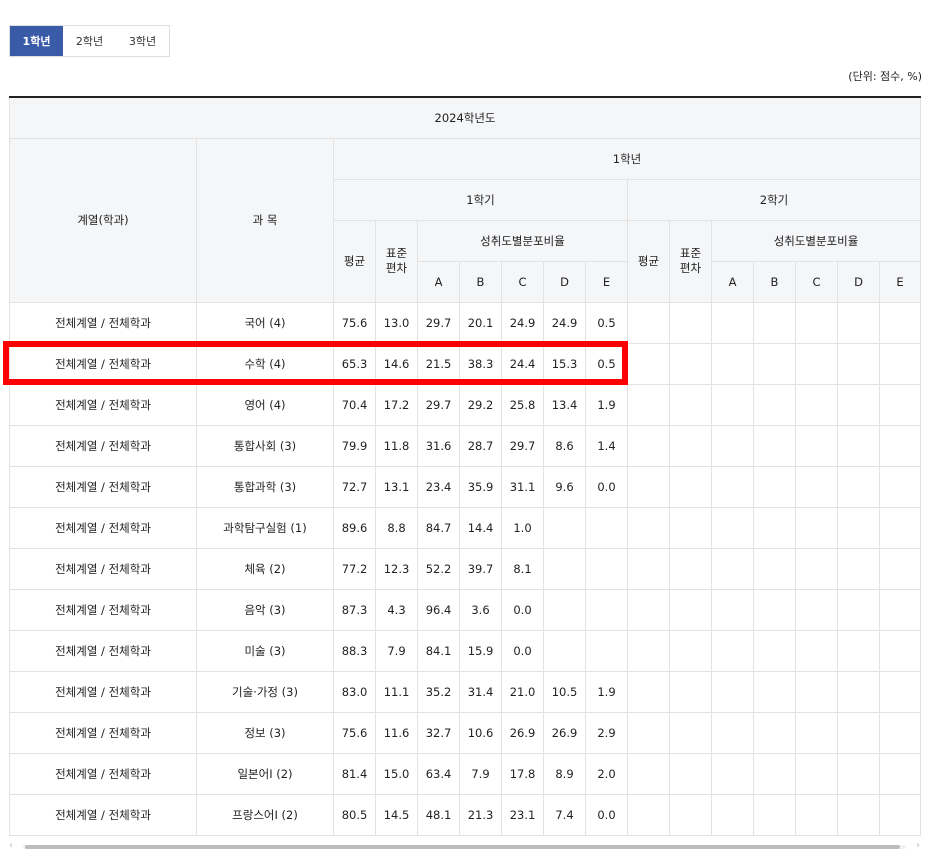 The image size is (936, 861). Describe the element at coordinates (11, 845) in the screenshot. I see `scroll-left-icon: ‹` at that location.